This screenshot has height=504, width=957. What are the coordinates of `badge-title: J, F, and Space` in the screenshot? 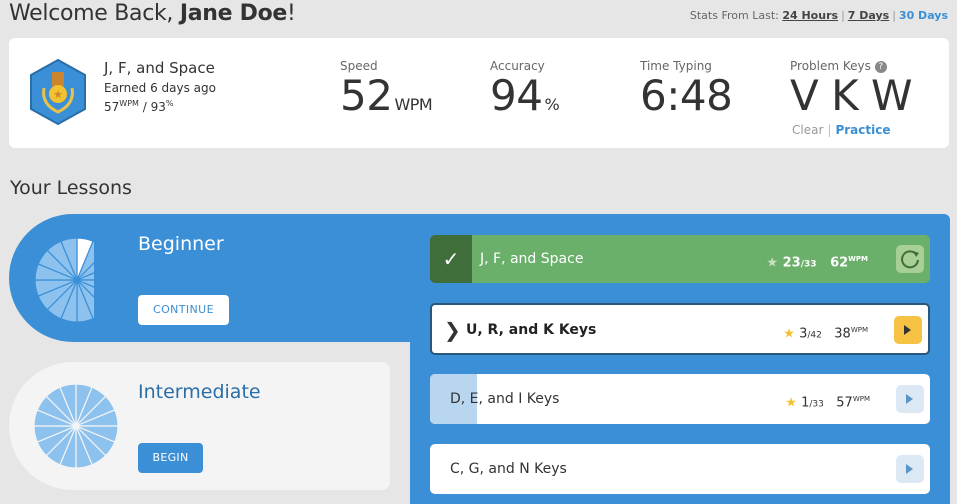 It's located at (159, 68).